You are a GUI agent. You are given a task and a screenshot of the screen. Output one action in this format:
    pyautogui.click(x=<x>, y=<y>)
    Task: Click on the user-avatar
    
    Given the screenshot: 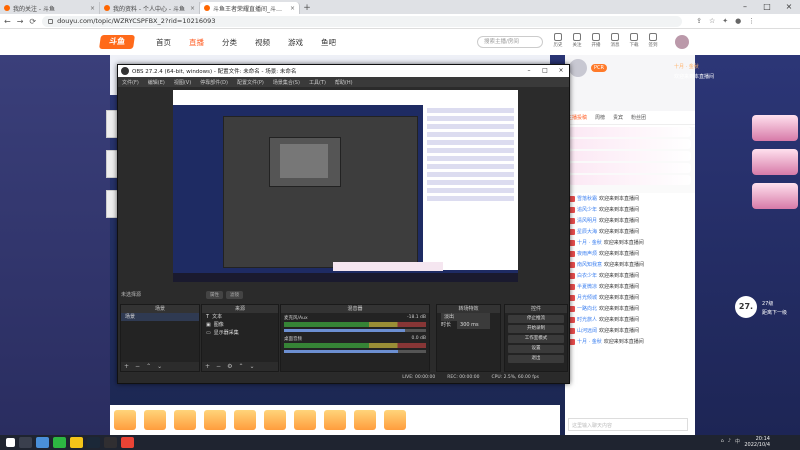 What is the action you would take?
    pyautogui.click(x=682, y=42)
    